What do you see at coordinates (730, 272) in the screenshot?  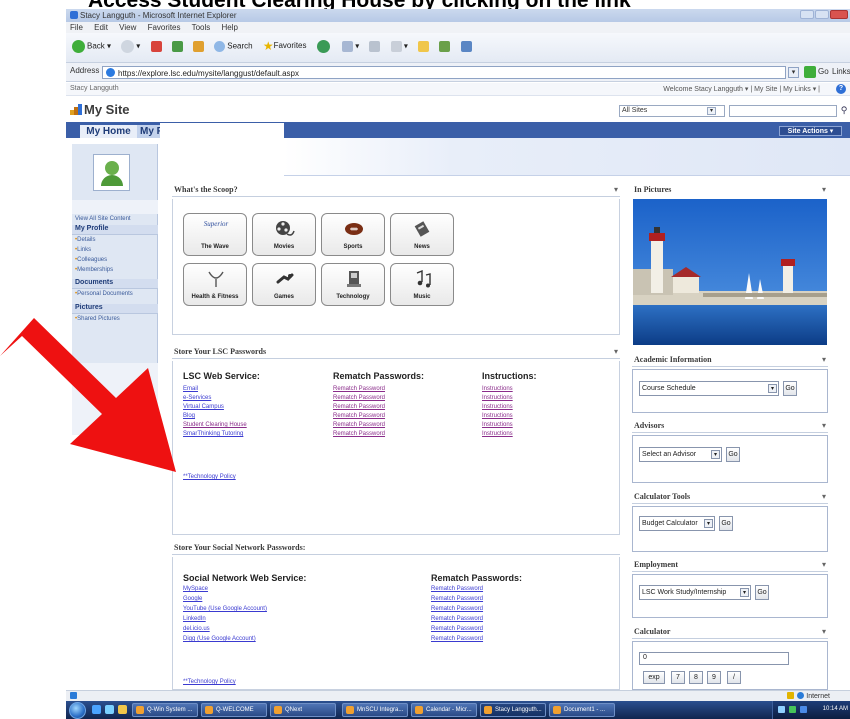 I see `lighthouse-photo` at bounding box center [730, 272].